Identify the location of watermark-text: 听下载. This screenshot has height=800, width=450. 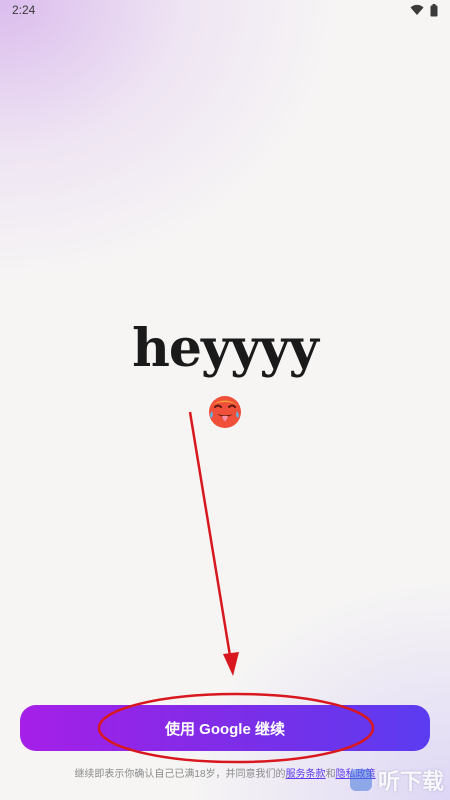
(410, 781).